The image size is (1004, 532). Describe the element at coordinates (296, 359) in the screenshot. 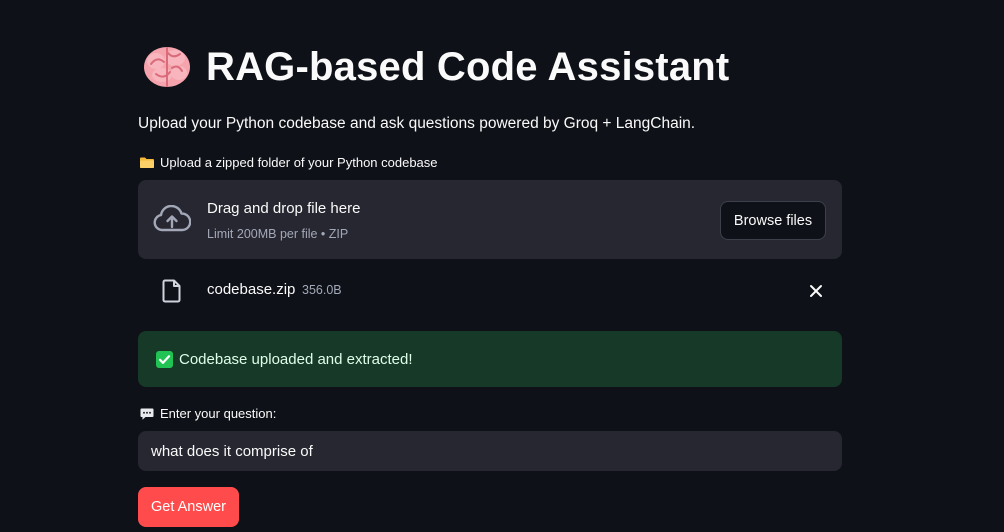

I see `success-message: Codebase uploaded and extracted!` at that location.